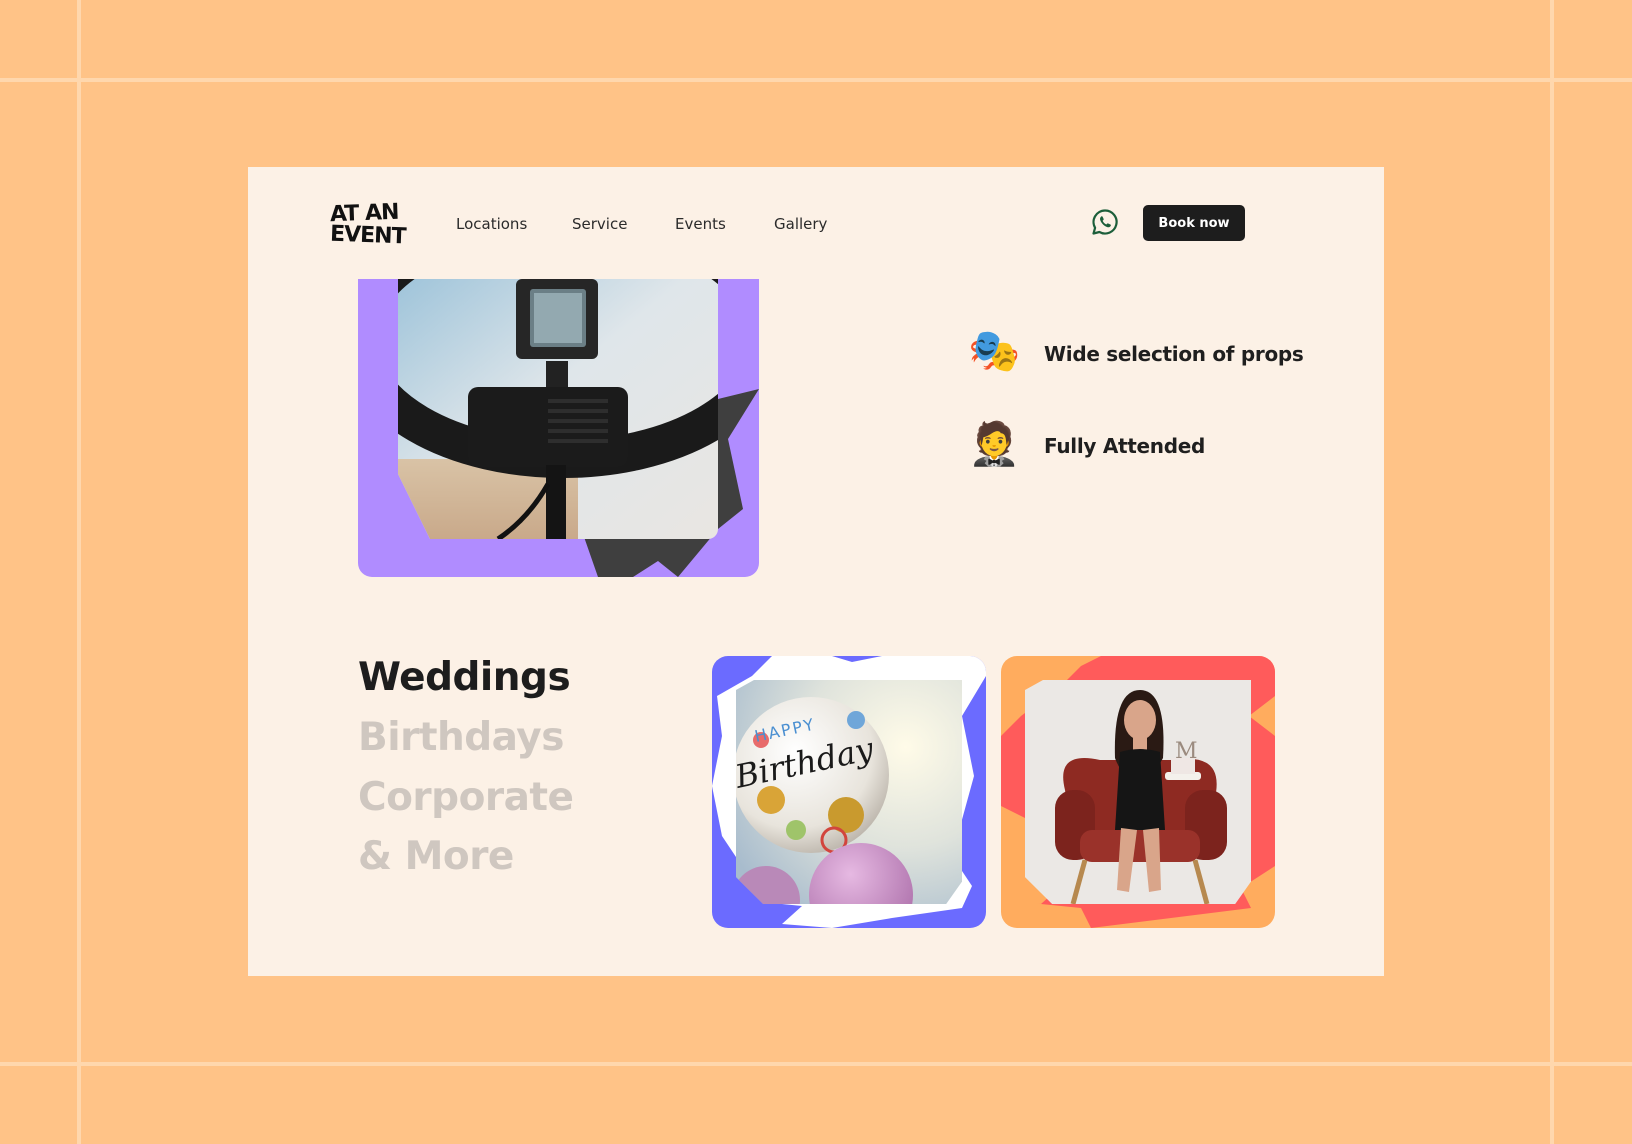 The image size is (1632, 1144). Describe the element at coordinates (994, 350) in the screenshot. I see `performing-arts-masks-icon: 🎭` at that location.